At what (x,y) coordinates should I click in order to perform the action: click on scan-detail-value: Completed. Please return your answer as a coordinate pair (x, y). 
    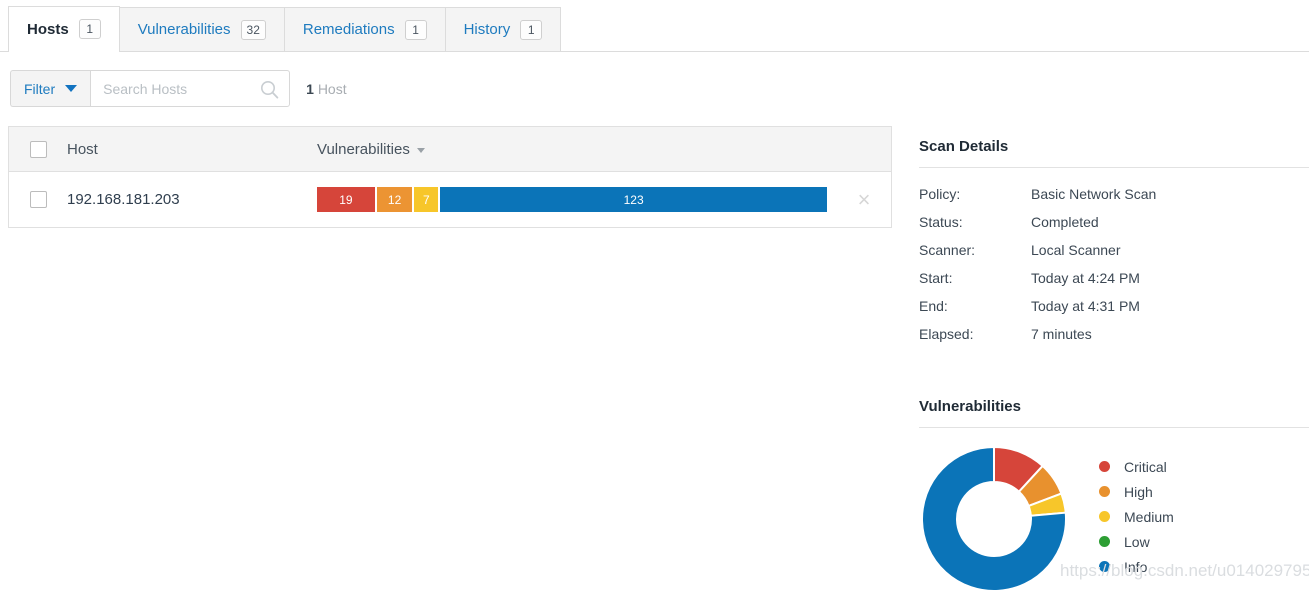
    Looking at the image, I should click on (1065, 222).